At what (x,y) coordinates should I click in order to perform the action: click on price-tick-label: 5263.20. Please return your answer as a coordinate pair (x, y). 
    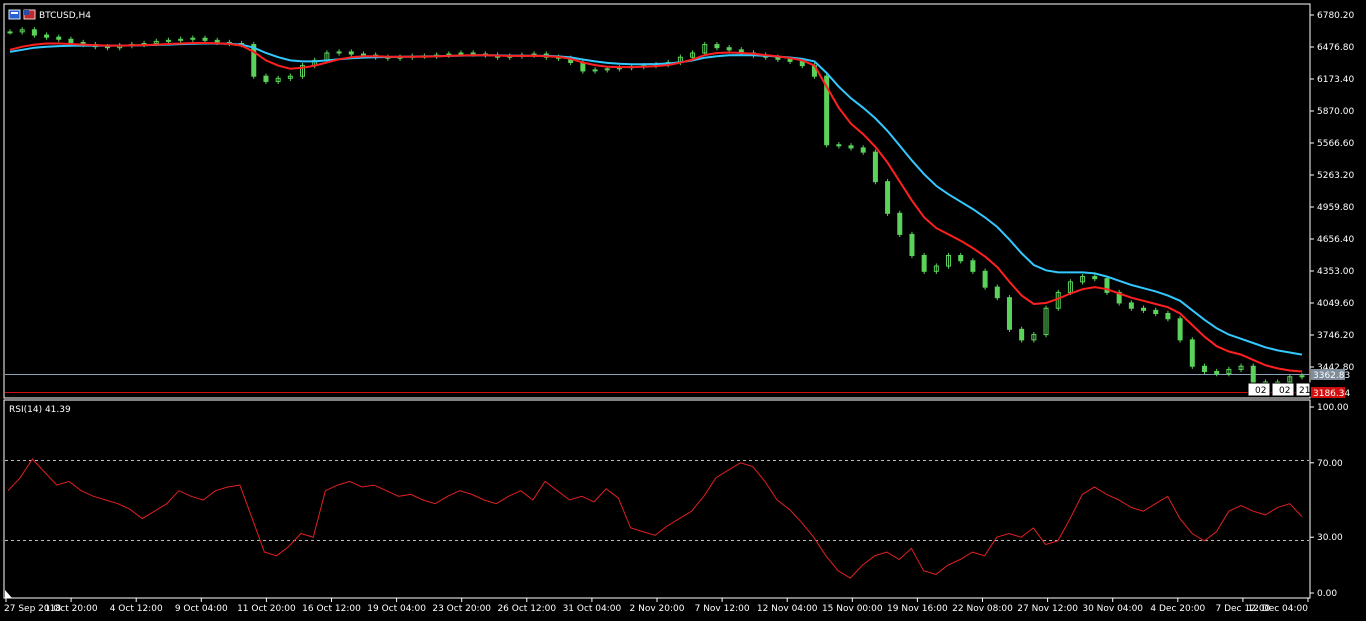
    Looking at the image, I should click on (1335, 176).